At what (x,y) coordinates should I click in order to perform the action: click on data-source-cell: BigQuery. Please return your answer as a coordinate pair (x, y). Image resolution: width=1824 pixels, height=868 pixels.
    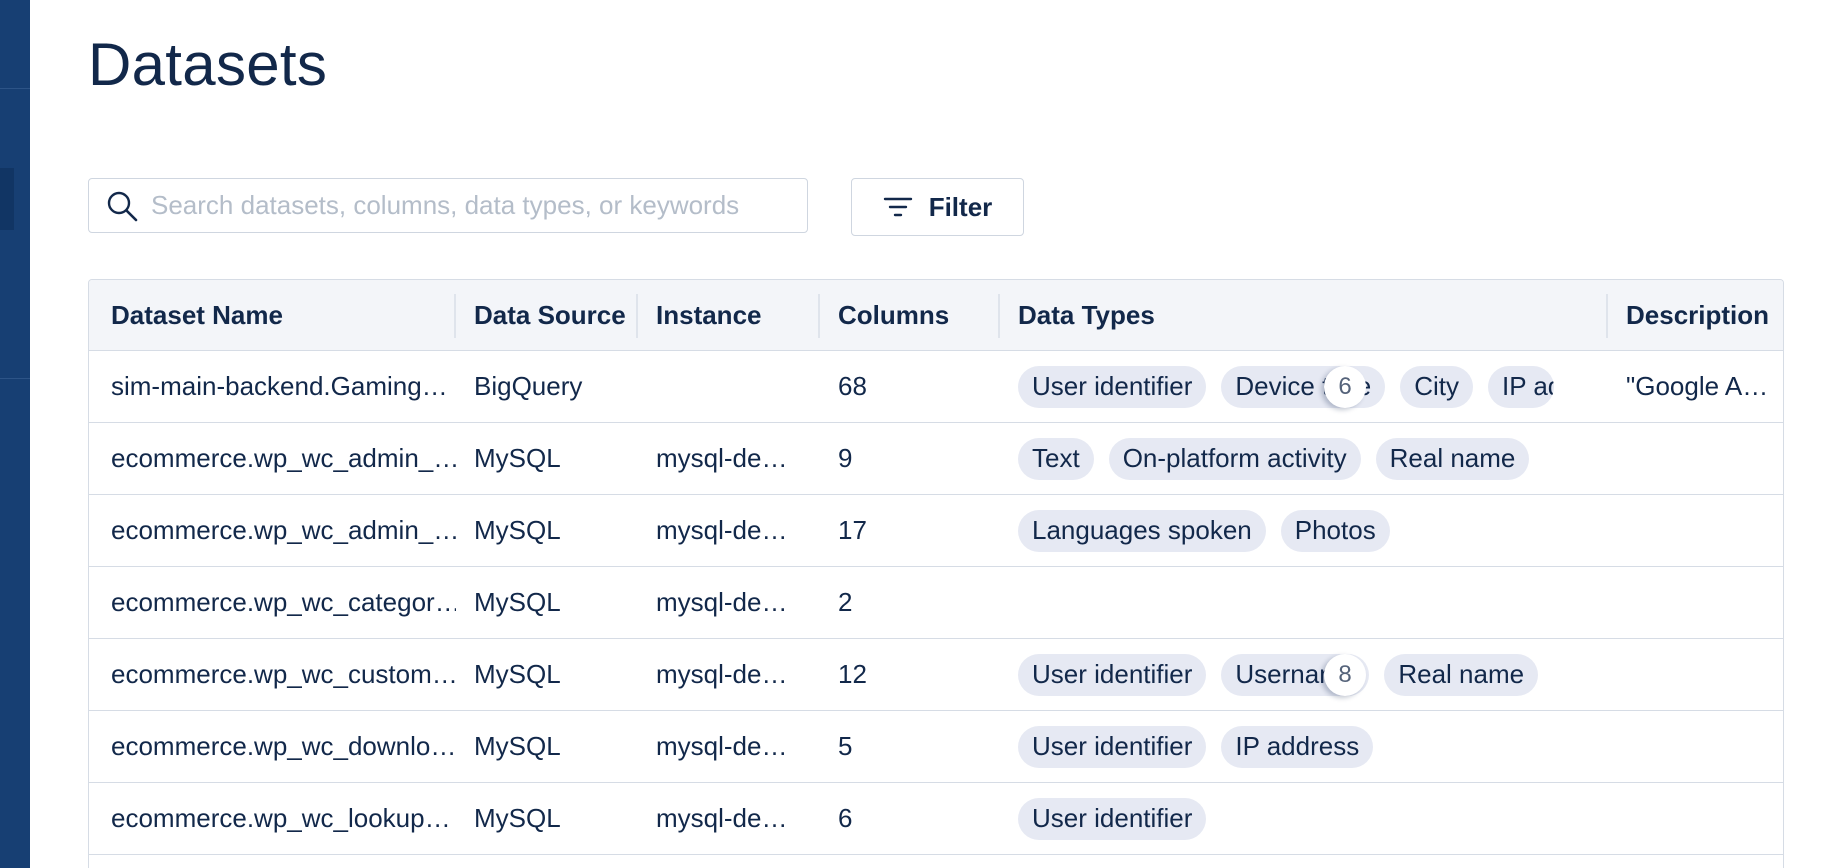
    Looking at the image, I should click on (528, 386).